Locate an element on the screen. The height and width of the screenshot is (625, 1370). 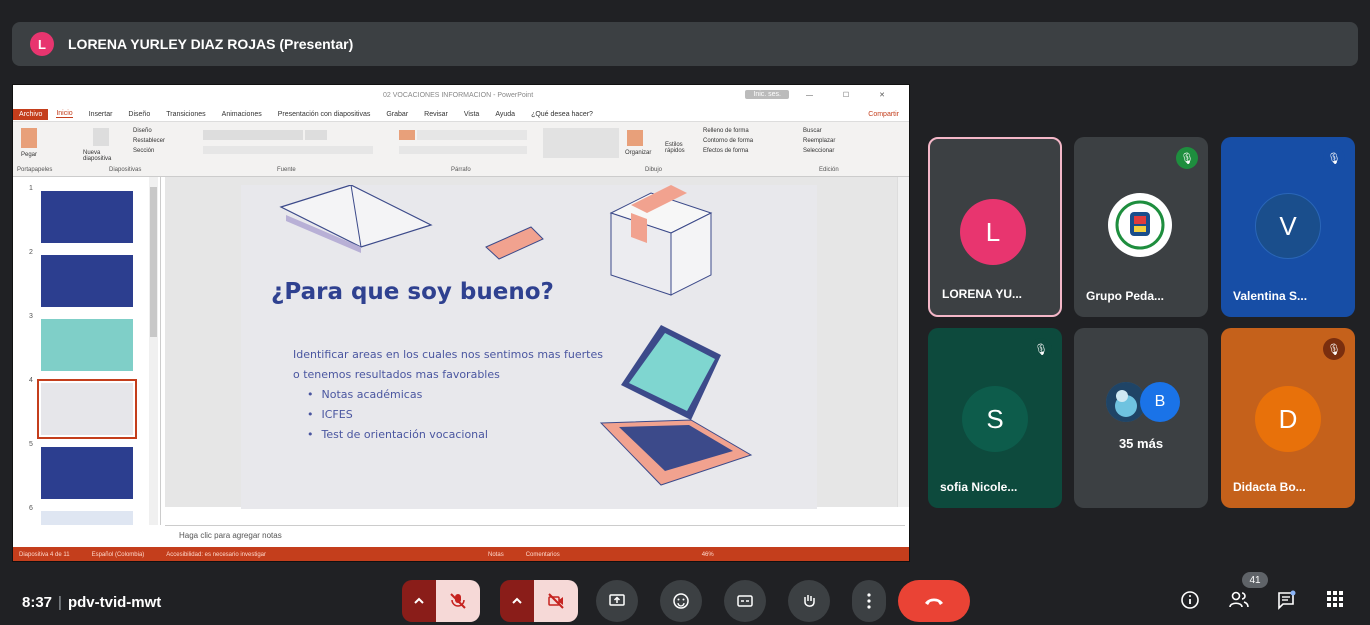
book-illustration is located at coordinates (356, 219).